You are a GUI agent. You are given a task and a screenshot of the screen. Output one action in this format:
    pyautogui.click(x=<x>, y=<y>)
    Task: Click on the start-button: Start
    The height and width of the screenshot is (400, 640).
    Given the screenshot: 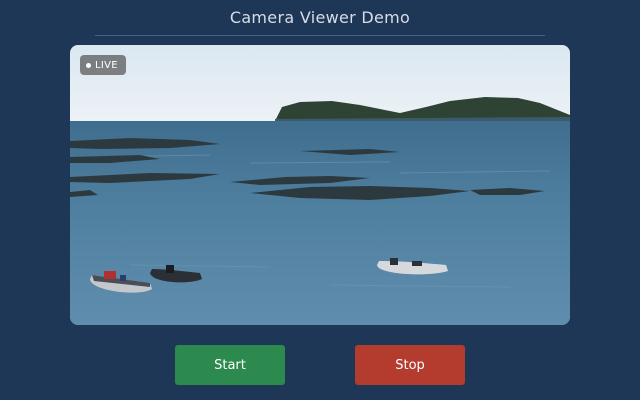 What is the action you would take?
    pyautogui.click(x=230, y=365)
    